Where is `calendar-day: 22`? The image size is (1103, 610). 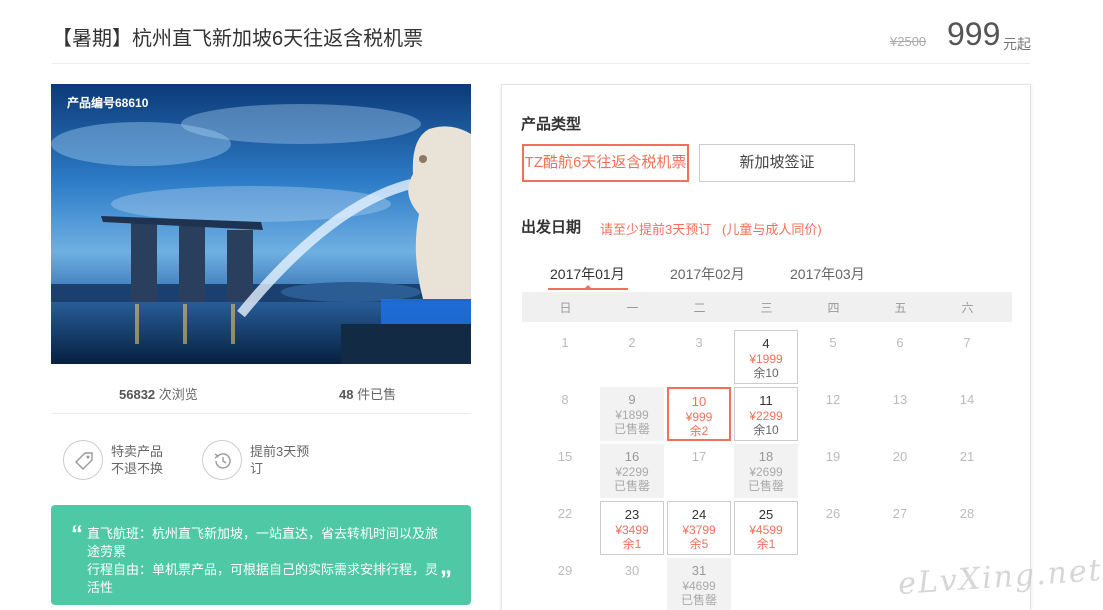
calendar-day: 22 is located at coordinates (565, 528).